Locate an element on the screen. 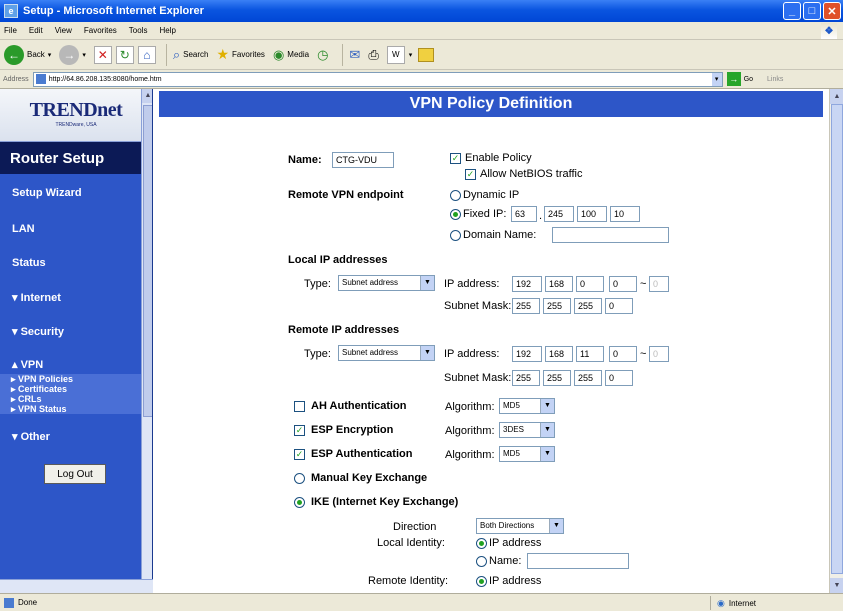 This screenshot has width=843, height=611. sidebar-item-crls: ▸ CRLs is located at coordinates (81, 399).